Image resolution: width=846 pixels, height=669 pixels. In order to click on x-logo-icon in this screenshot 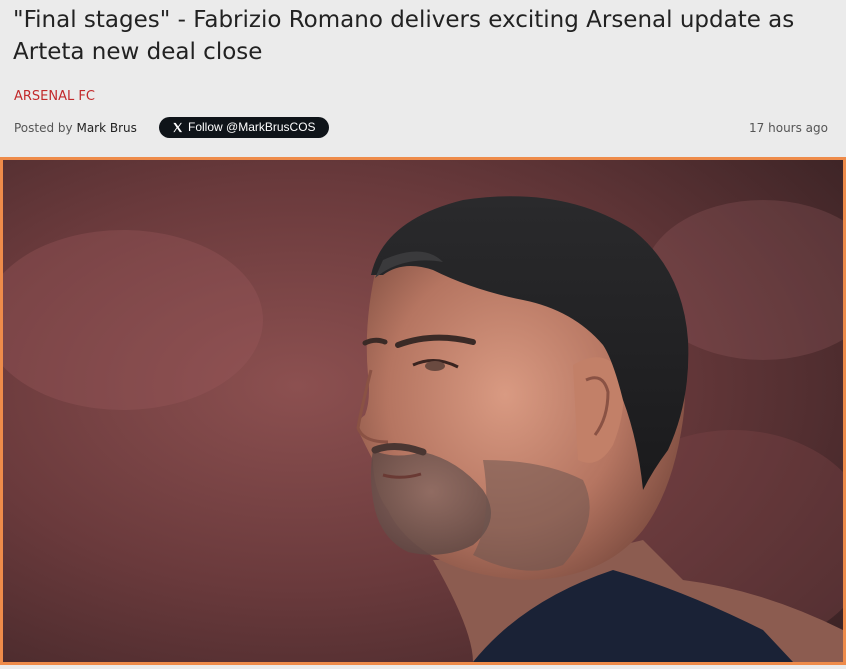, I will do `click(178, 127)`.